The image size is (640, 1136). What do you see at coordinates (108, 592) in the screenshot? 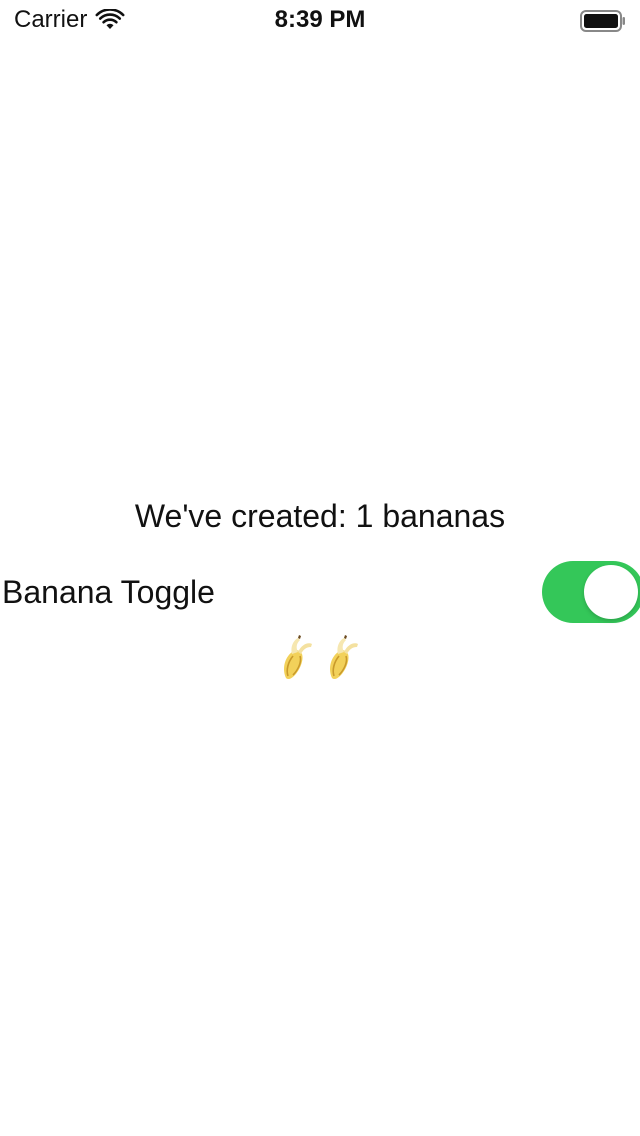
I see `banana-toggle-label: Banana Toggle` at bounding box center [108, 592].